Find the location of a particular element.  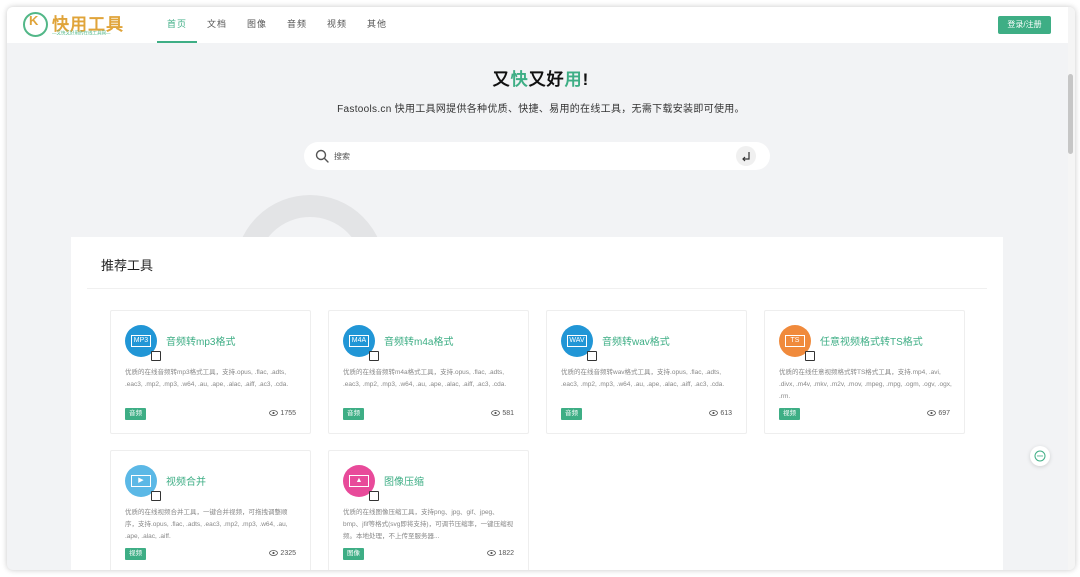

search-icon is located at coordinates (322, 156).